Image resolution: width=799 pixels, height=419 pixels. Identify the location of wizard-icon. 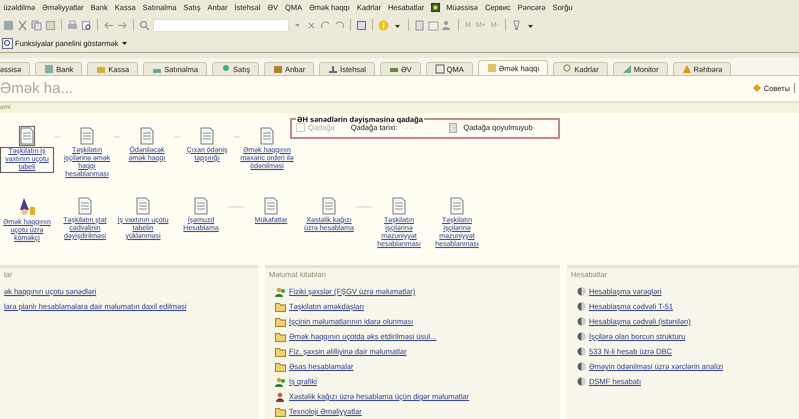
(27, 206).